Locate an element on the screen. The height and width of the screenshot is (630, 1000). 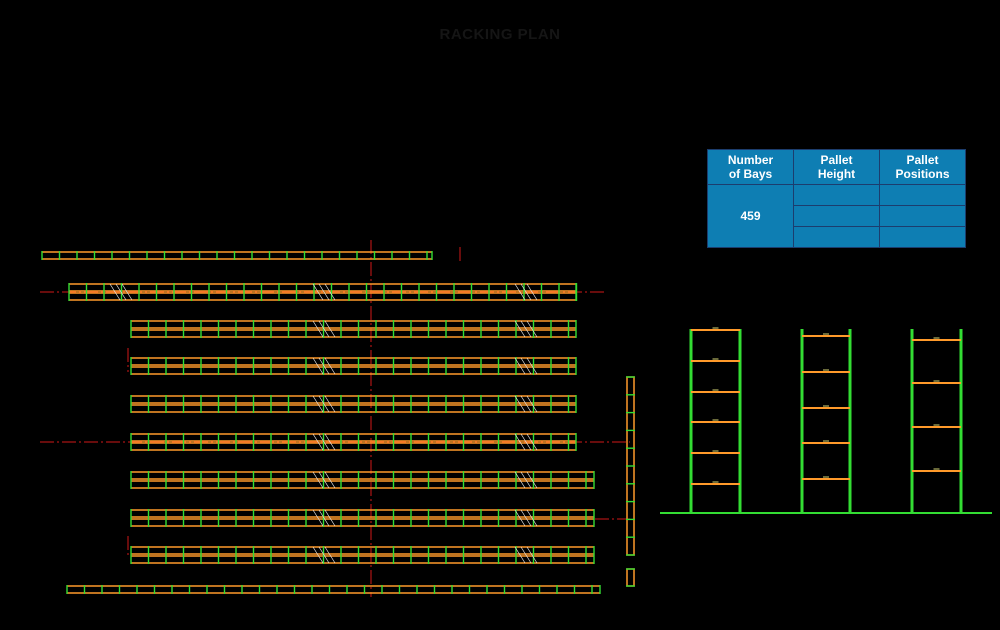
header-number-of-bays: Number of Bays is located at coordinates (750, 167).